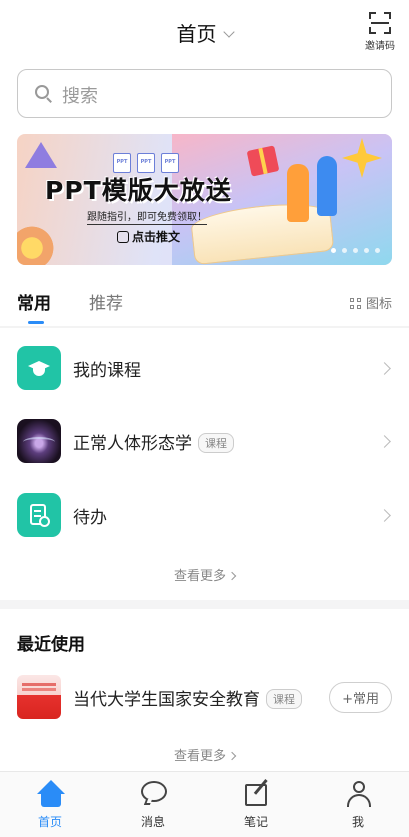  Describe the element at coordinates (132, 444) in the screenshot. I see `list-item-label: 正常人体形态学` at that location.